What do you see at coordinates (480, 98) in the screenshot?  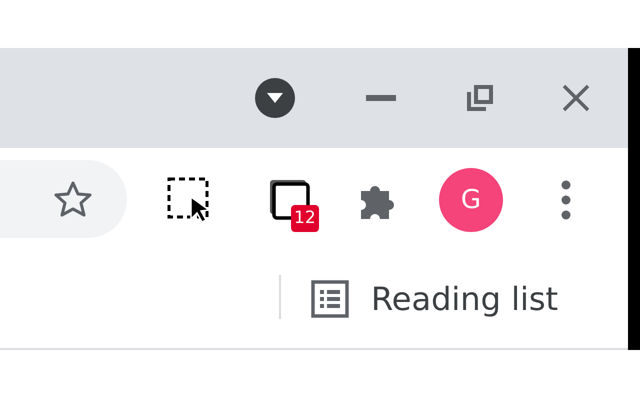 I see `restore-icon` at bounding box center [480, 98].